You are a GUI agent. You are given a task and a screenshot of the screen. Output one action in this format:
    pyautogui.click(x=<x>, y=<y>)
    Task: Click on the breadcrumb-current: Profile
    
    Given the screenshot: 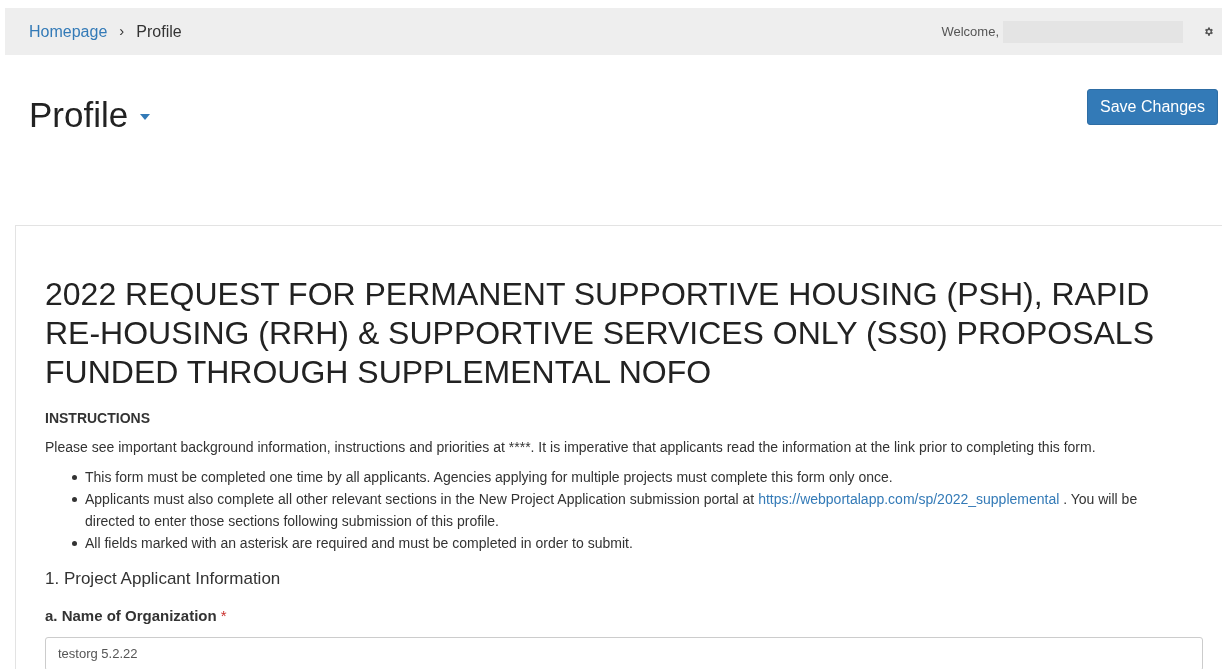 What is the action you would take?
    pyautogui.click(x=159, y=31)
    